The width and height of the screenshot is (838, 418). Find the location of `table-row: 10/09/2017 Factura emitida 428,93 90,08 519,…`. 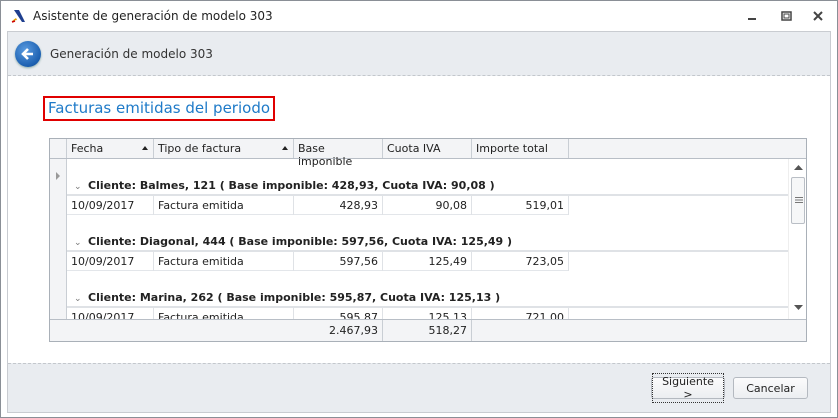

table-row: 10/09/2017 Factura emitida 428,93 90,08 519,… is located at coordinates (318, 205).